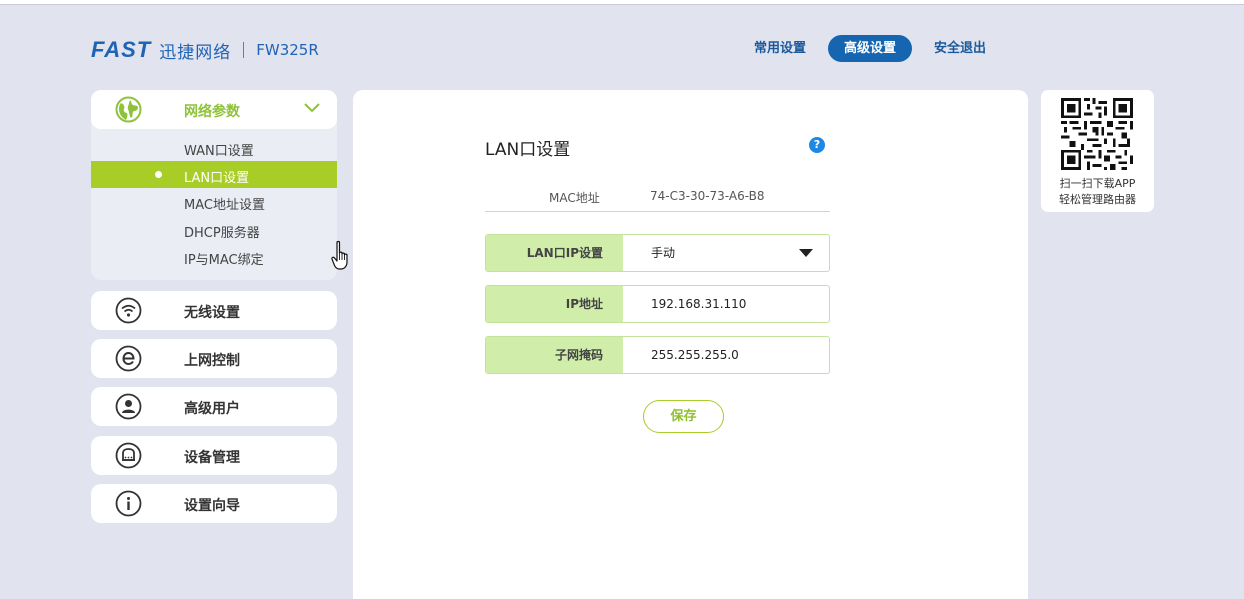 This screenshot has height=599, width=1244. I want to click on sidebar-item-label: DHCP服务器, so click(222, 233).